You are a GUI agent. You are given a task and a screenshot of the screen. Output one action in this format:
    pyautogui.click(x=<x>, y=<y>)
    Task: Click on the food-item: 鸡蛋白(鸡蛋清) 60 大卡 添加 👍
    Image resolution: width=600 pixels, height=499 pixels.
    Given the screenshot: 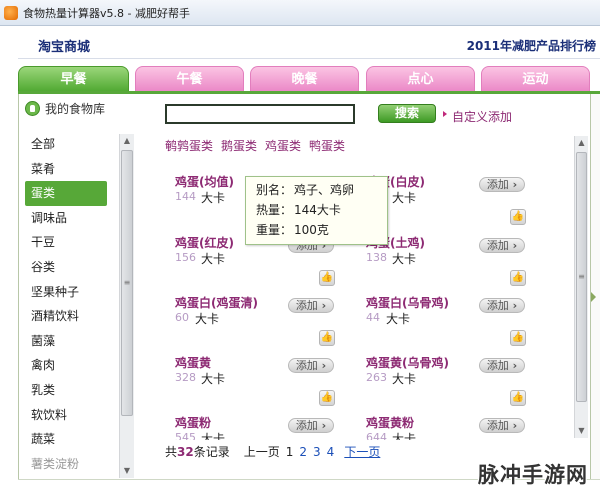 What is the action you would take?
    pyautogui.click(x=256, y=322)
    